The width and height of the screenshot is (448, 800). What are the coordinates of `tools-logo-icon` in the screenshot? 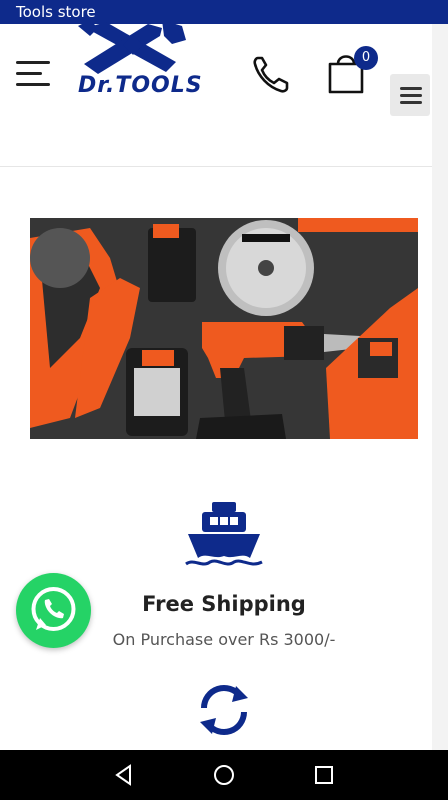 It's located at (132, 47).